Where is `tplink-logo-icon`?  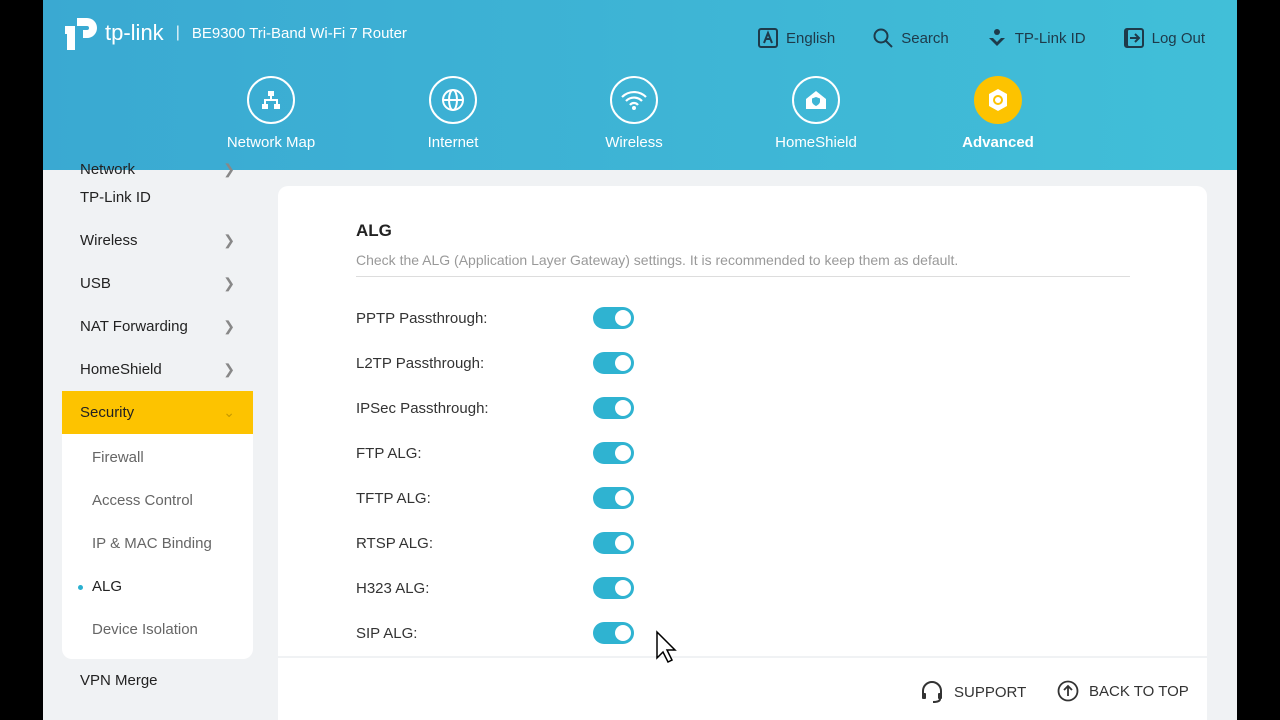 tplink-logo-icon is located at coordinates (81, 34).